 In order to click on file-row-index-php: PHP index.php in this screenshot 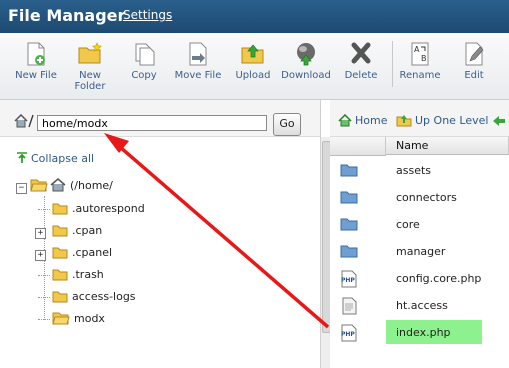, I will do `click(419, 332)`.